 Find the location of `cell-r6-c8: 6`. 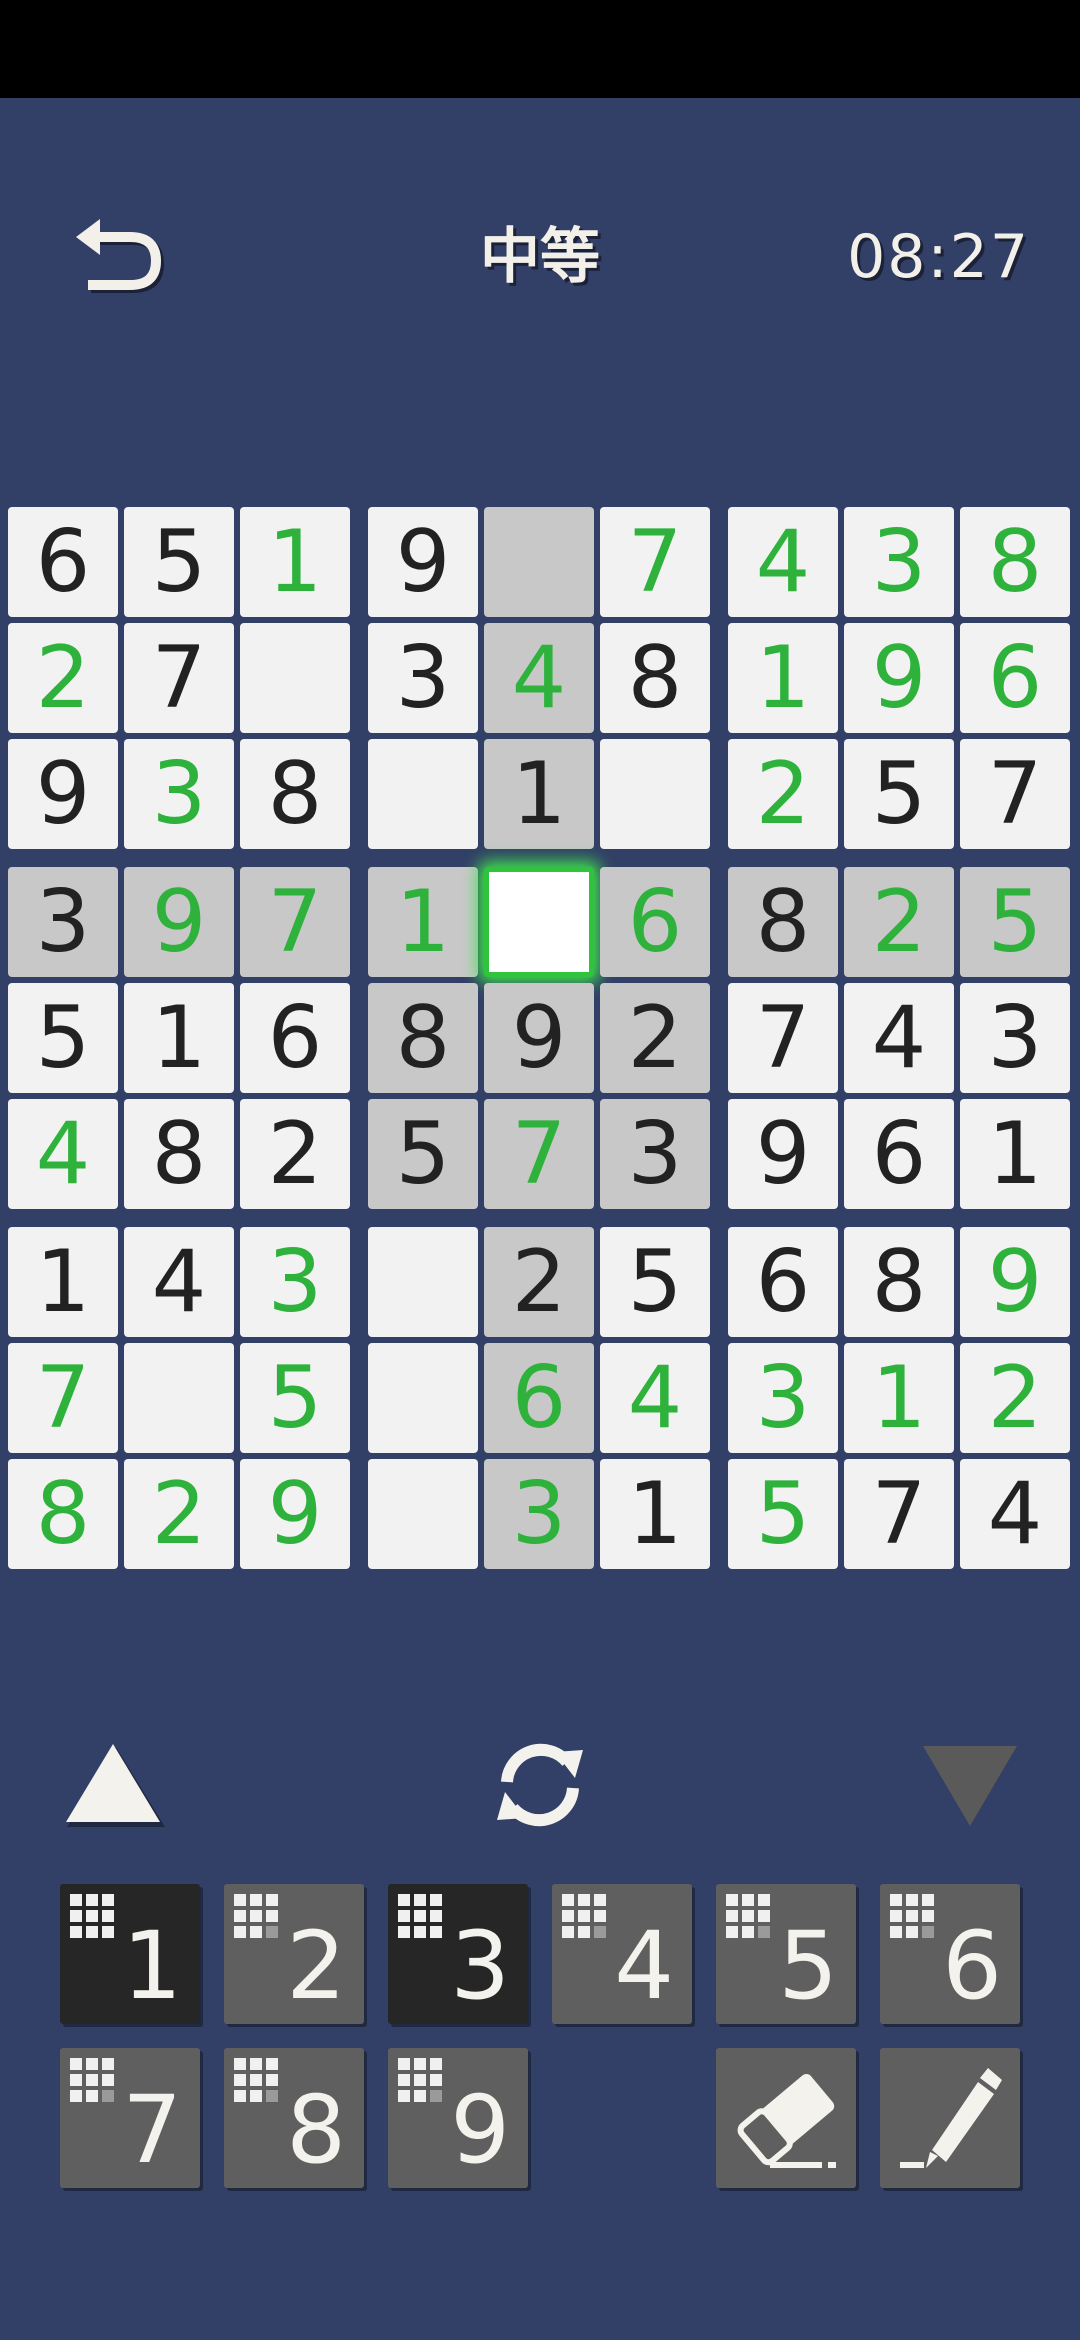

cell-r6-c8: 6 is located at coordinates (899, 1154).